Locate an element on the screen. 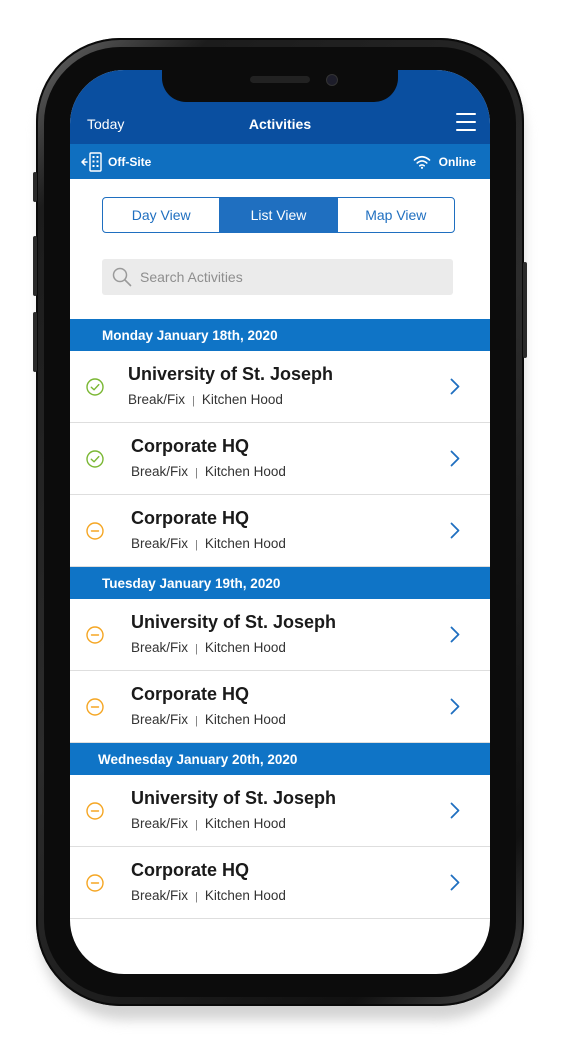 The image size is (567, 1044). online-indicator: Online is located at coordinates (444, 162).